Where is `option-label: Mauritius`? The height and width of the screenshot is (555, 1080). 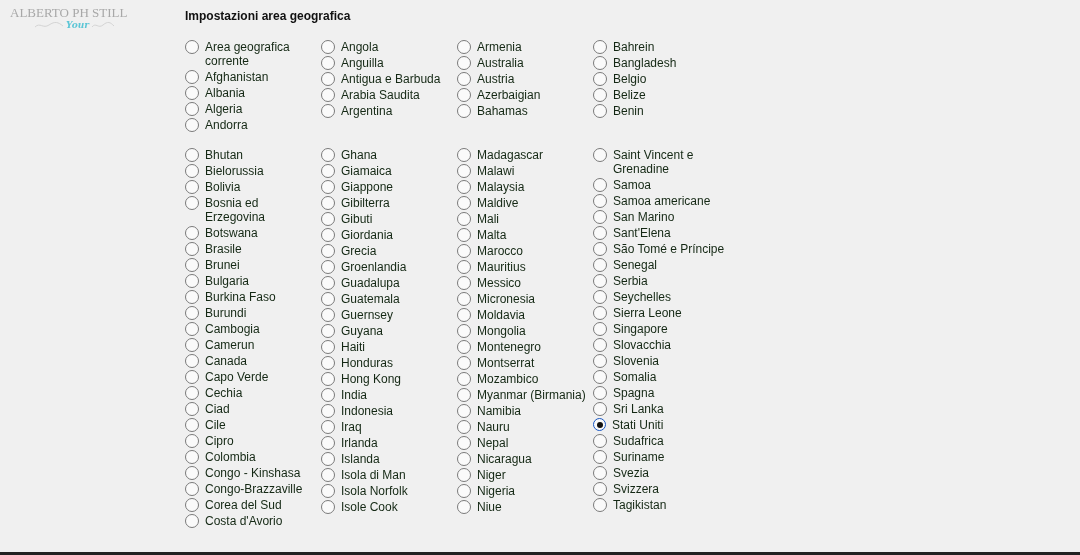 option-label: Mauritius is located at coordinates (501, 267).